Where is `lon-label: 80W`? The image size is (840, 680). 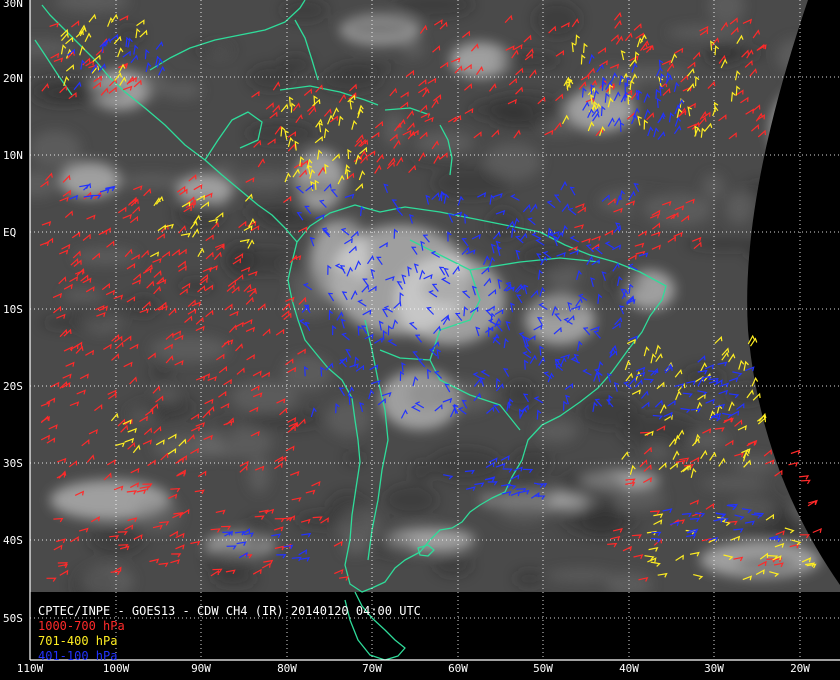 lon-label: 80W is located at coordinates (287, 668).